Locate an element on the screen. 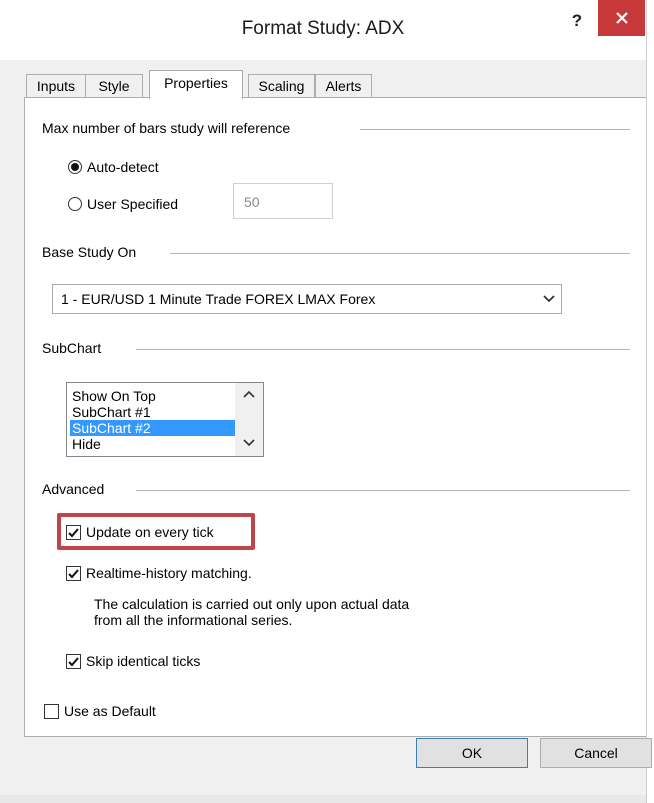  base-study-group-label: Base Study On is located at coordinates (95, 252).